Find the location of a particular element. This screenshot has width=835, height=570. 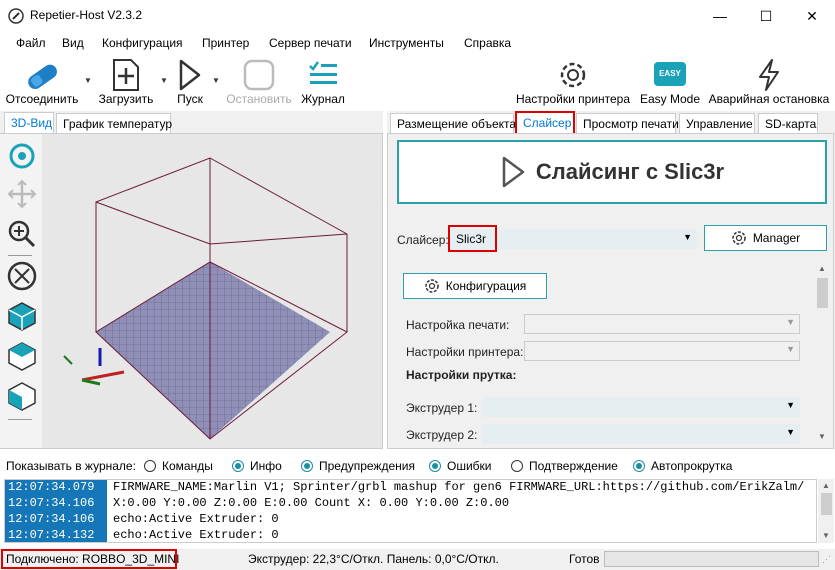

print-settings-select: ▼ is located at coordinates (662, 324).